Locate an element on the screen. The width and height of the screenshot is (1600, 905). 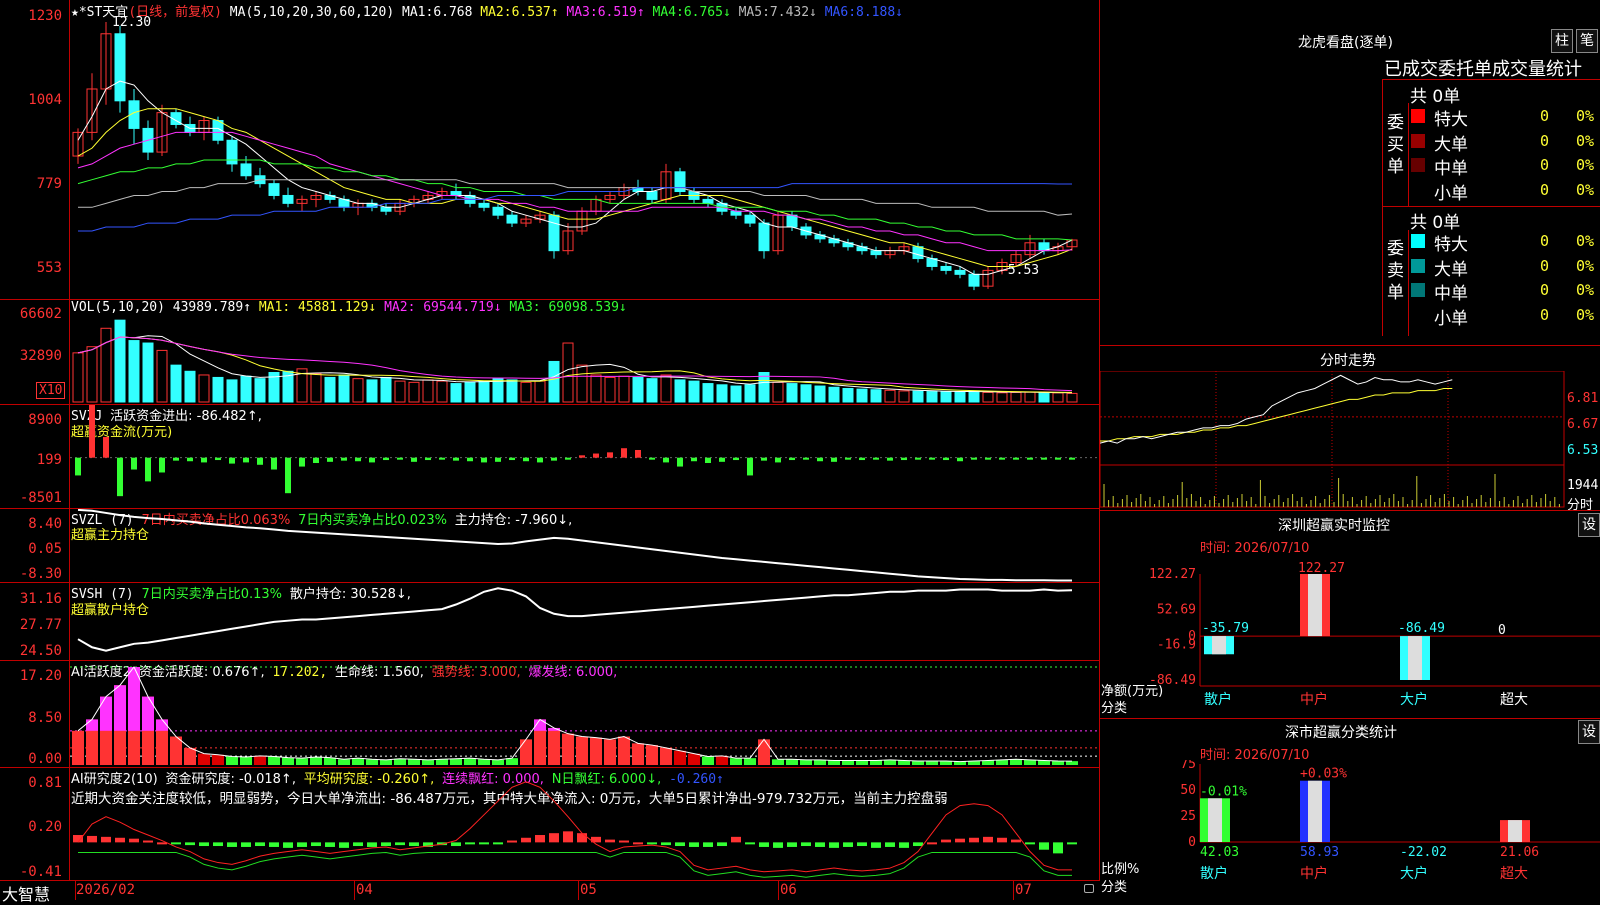
divider-right-monitor is located at coordinates (1350, 510).